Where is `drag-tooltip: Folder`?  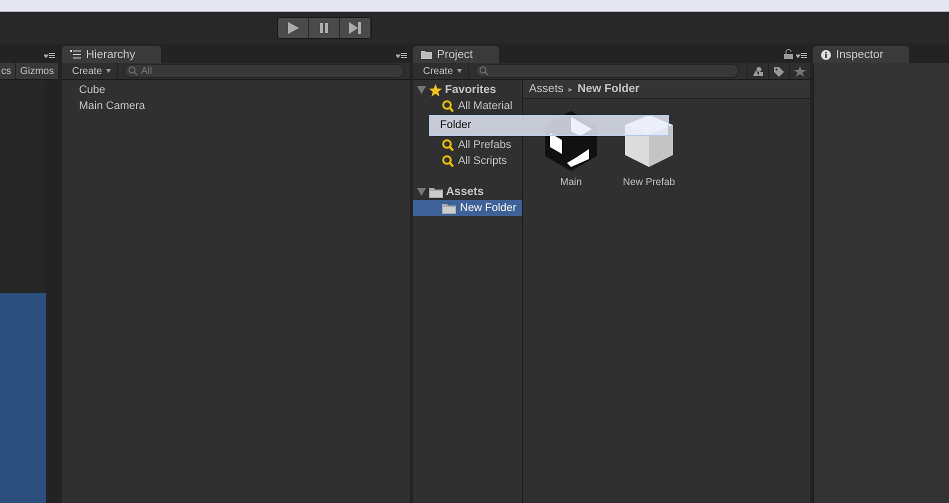 drag-tooltip: Folder is located at coordinates (549, 125).